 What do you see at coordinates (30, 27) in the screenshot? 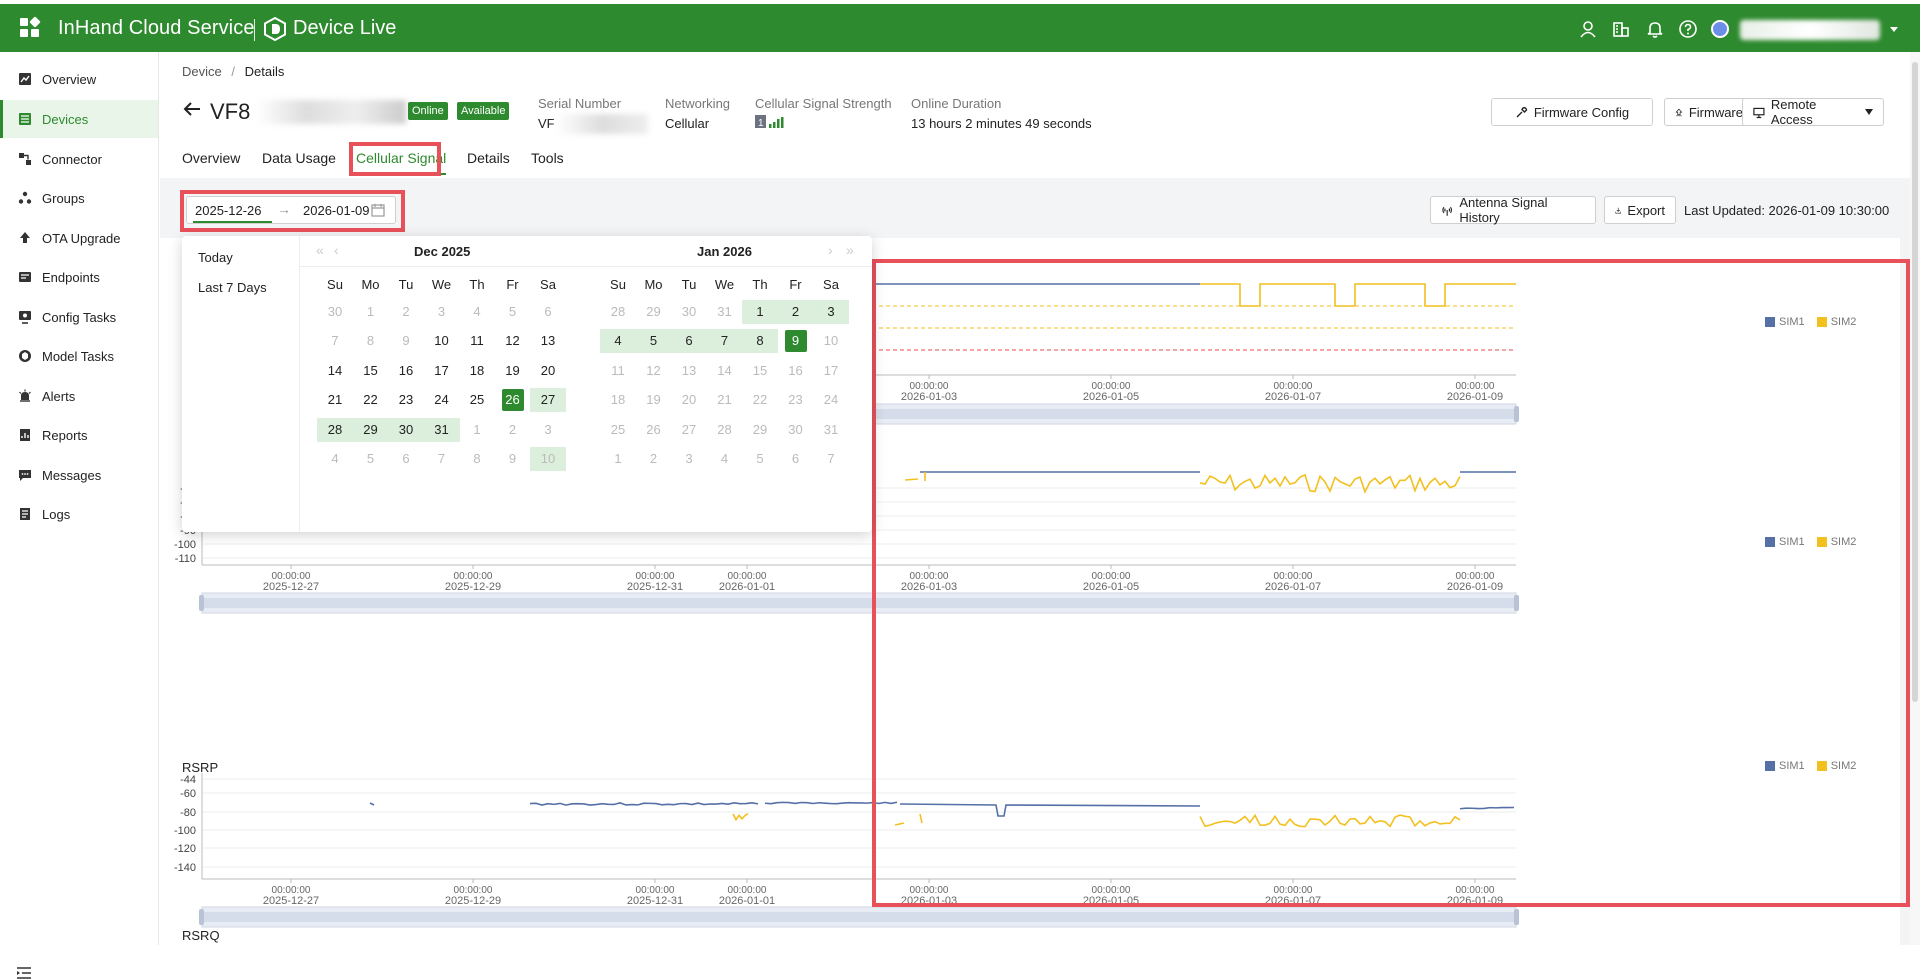
I see `app-grid-icon` at bounding box center [30, 27].